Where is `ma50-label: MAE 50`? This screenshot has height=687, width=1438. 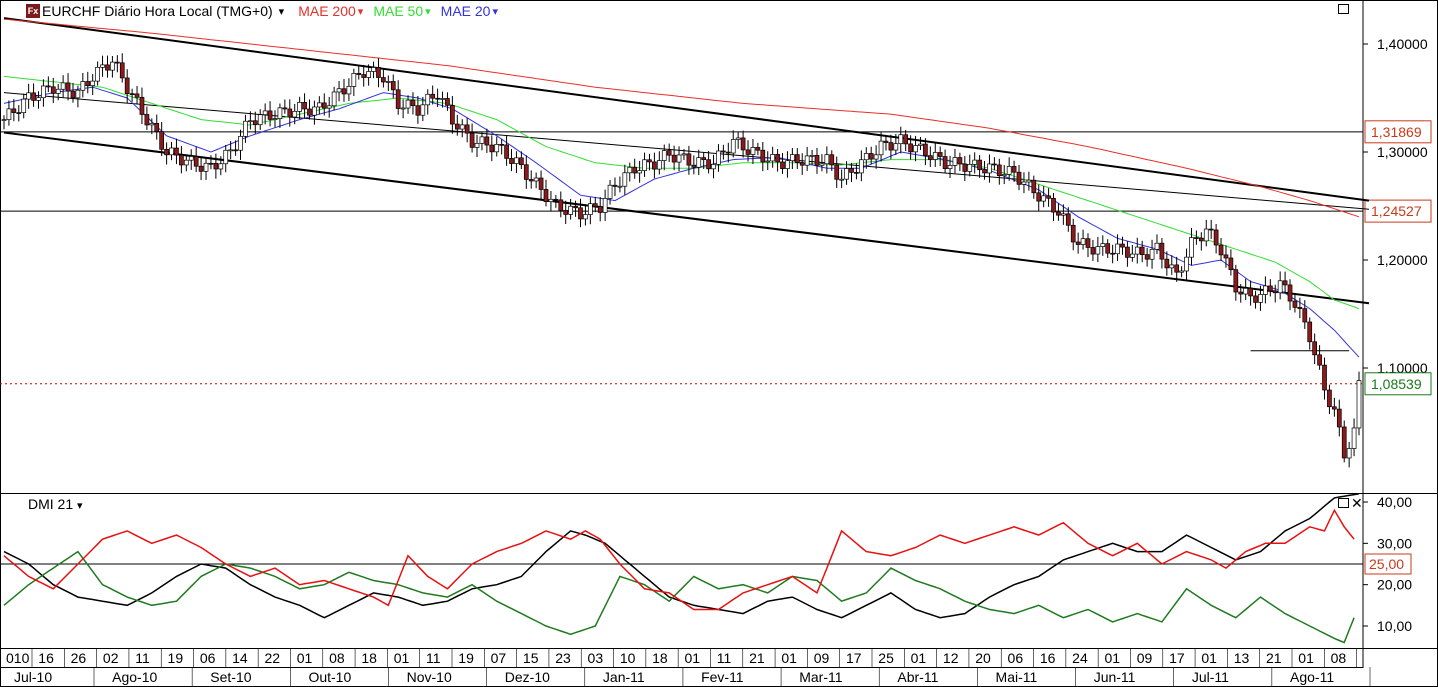 ma50-label: MAE 50 is located at coordinates (398, 11).